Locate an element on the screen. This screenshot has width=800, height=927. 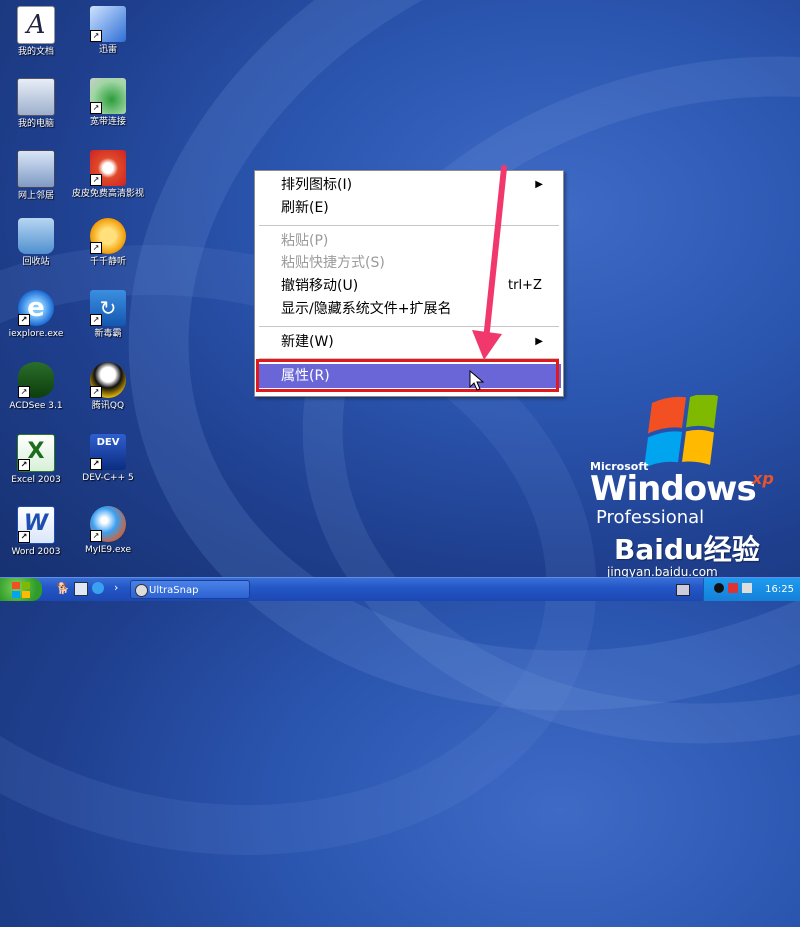
taskbar: 🐕 › UltraSnap 16:25 is located at coordinates (400, 589).